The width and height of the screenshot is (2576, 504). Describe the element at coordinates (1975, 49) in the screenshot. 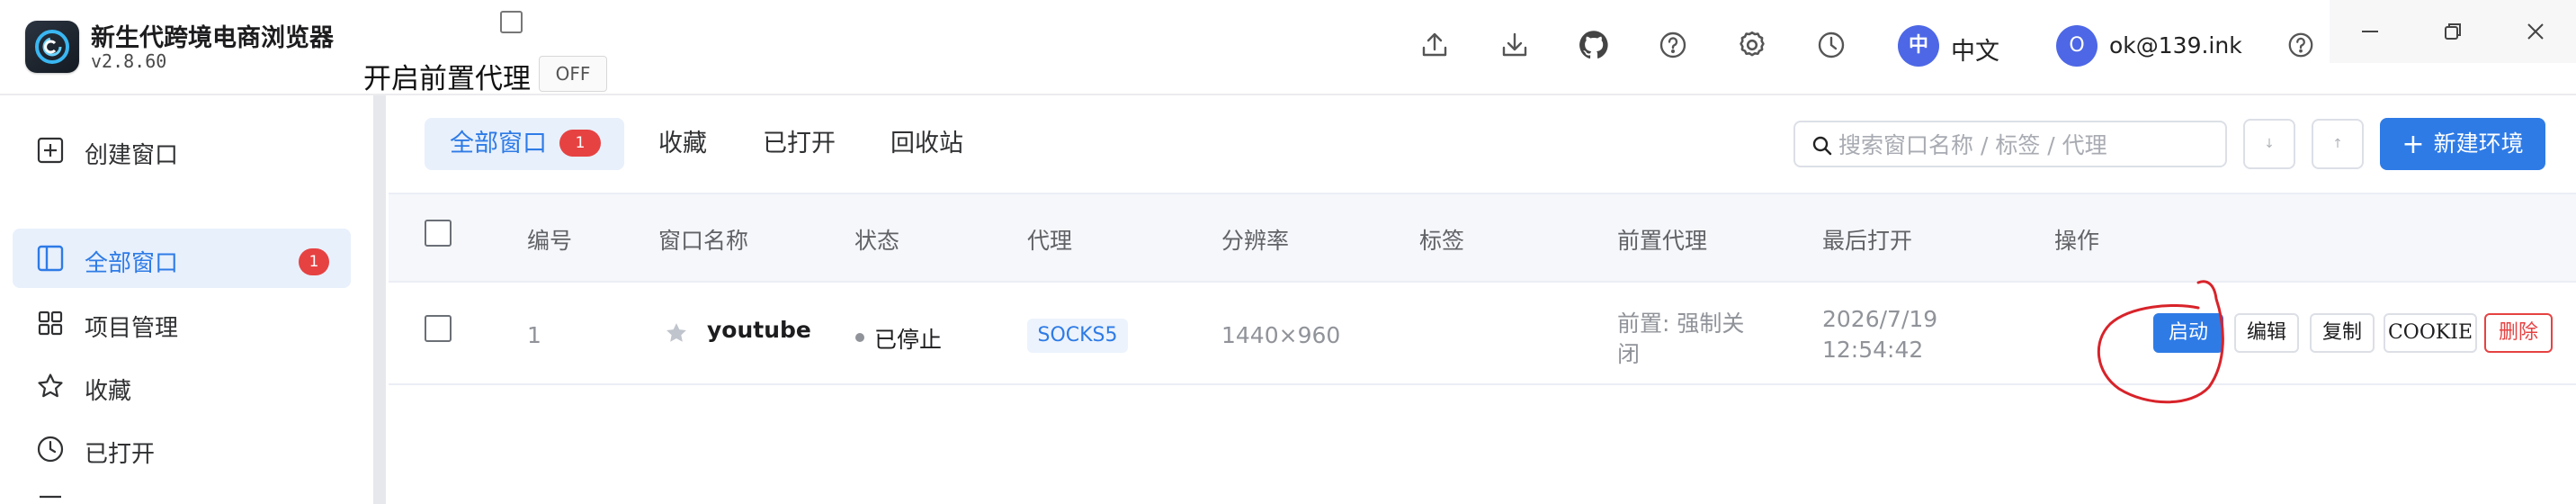

I see `language-switch: 中文` at that location.